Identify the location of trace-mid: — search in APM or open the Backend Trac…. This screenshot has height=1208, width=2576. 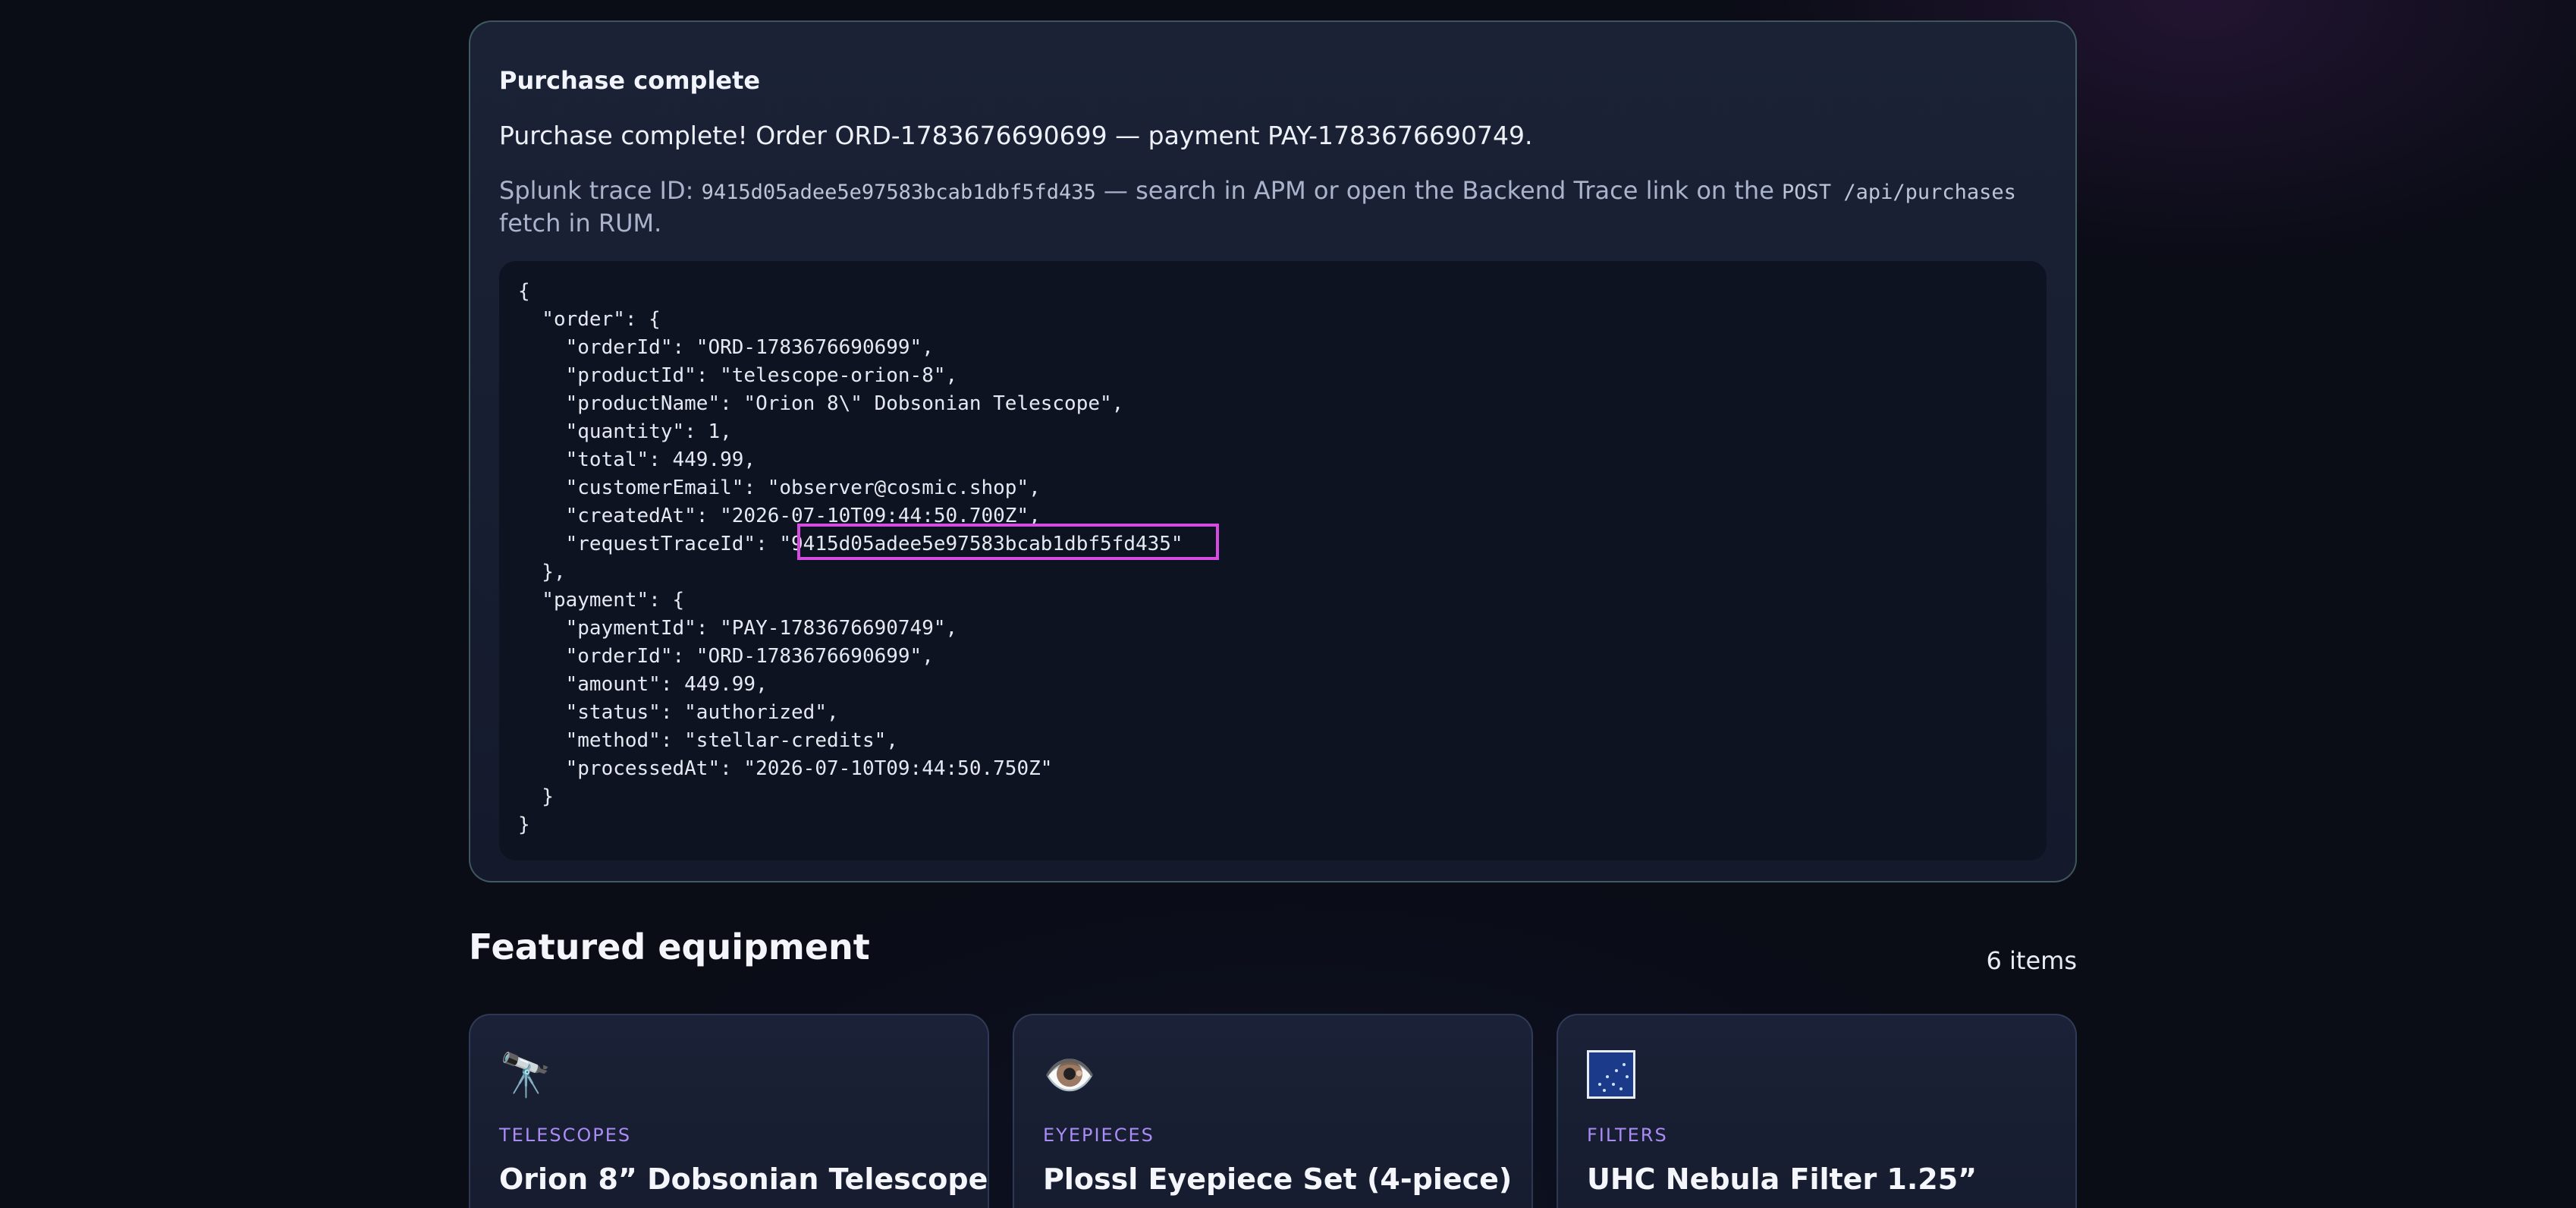
(1439, 190).